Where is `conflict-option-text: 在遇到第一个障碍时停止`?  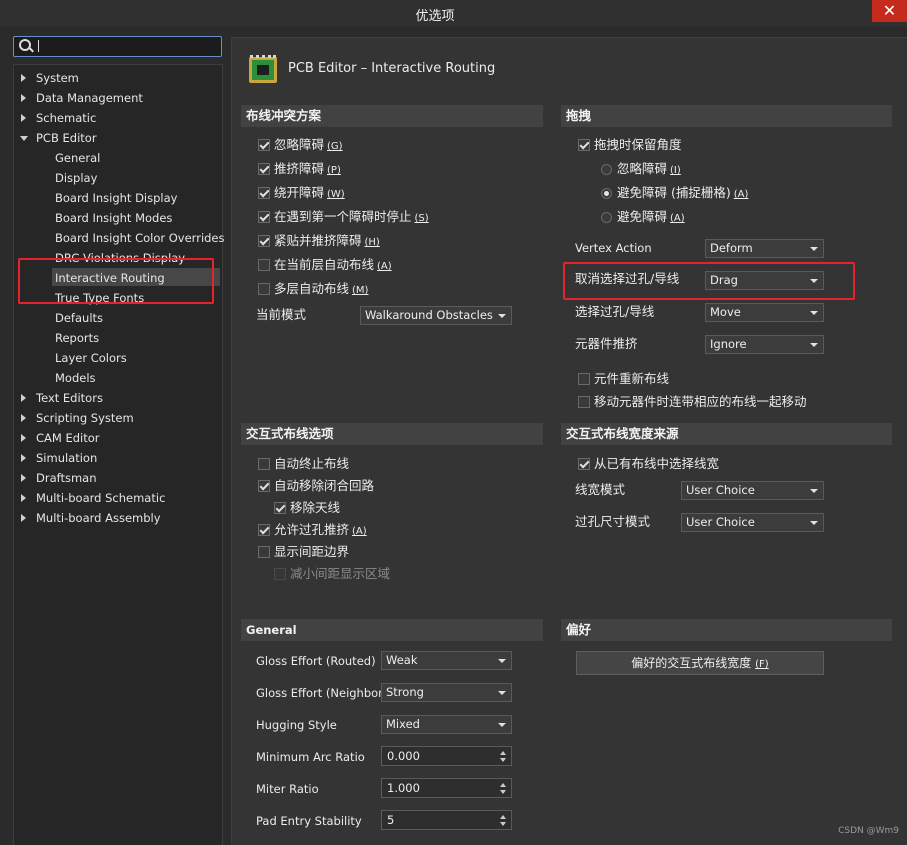
conflict-option-text: 在遇到第一个障碍时停止 is located at coordinates (343, 216).